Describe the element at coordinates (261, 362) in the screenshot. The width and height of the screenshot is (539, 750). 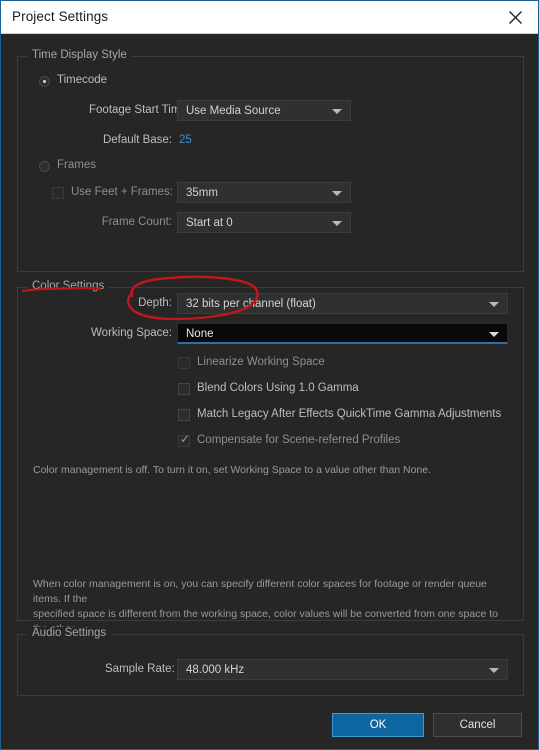
I see `linearize-working-space-label: Linearize Working Space` at that location.